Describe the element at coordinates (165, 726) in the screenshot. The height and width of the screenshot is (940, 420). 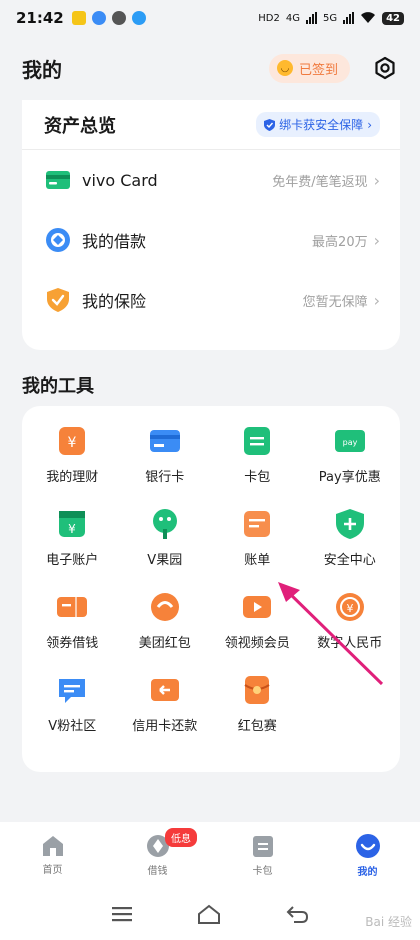
I see `tool-label: 信用卡还款` at that location.